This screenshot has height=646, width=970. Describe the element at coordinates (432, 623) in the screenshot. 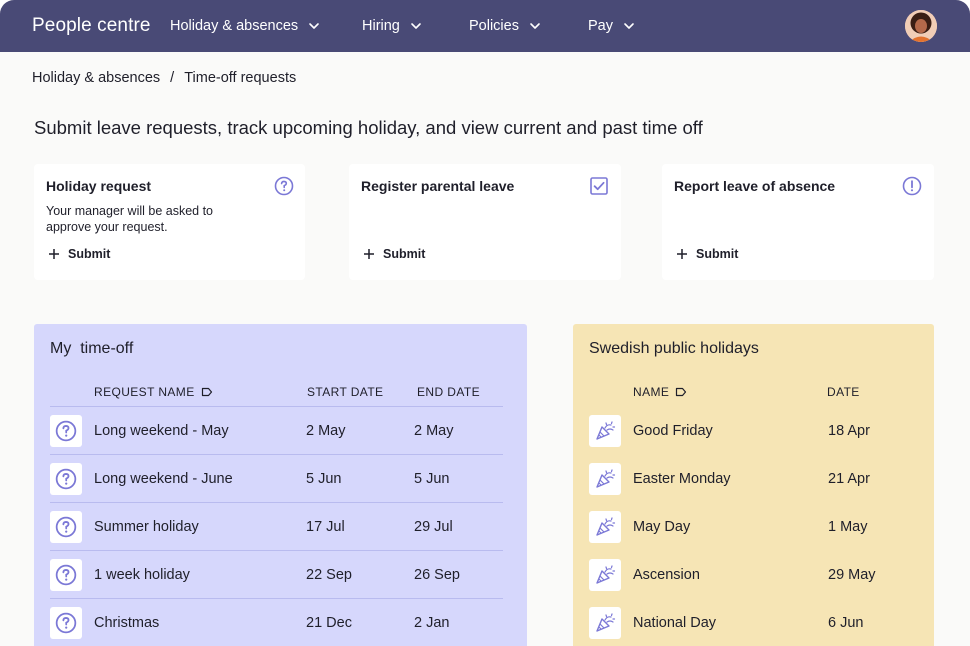

I see `end-date: 2 Jan` at that location.